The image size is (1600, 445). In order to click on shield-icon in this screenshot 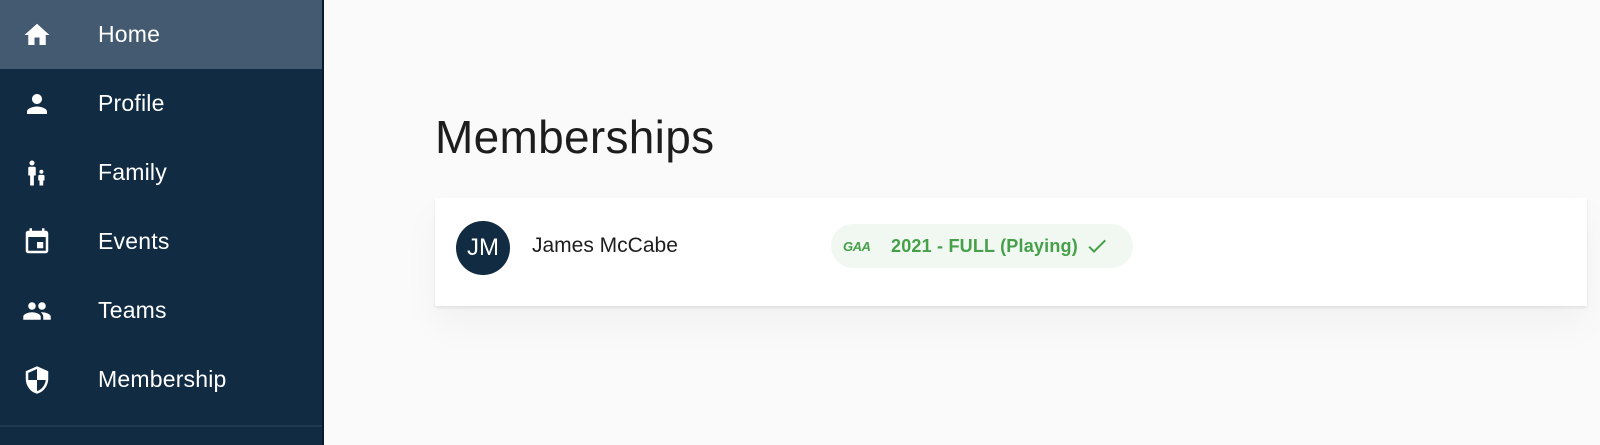, I will do `click(37, 380)`.